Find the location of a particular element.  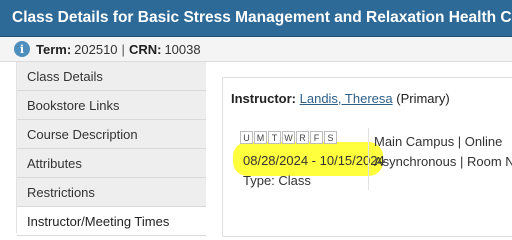

instructor-role: (Primary) is located at coordinates (423, 98).